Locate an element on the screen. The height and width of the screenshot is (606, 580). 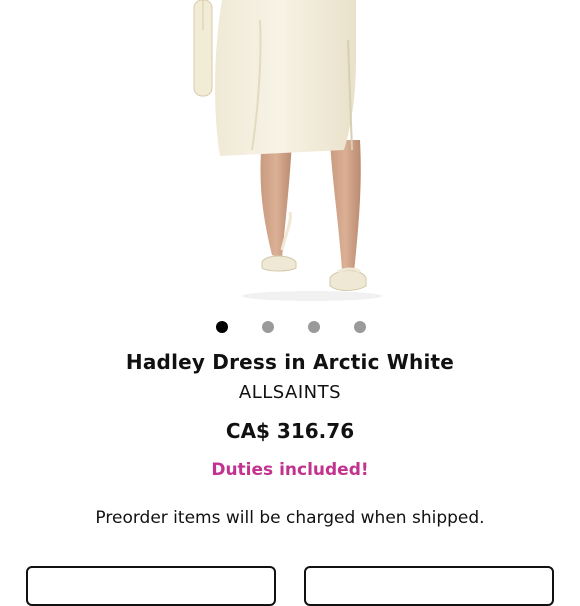
duties-note: Duties included! is located at coordinates (290, 470).